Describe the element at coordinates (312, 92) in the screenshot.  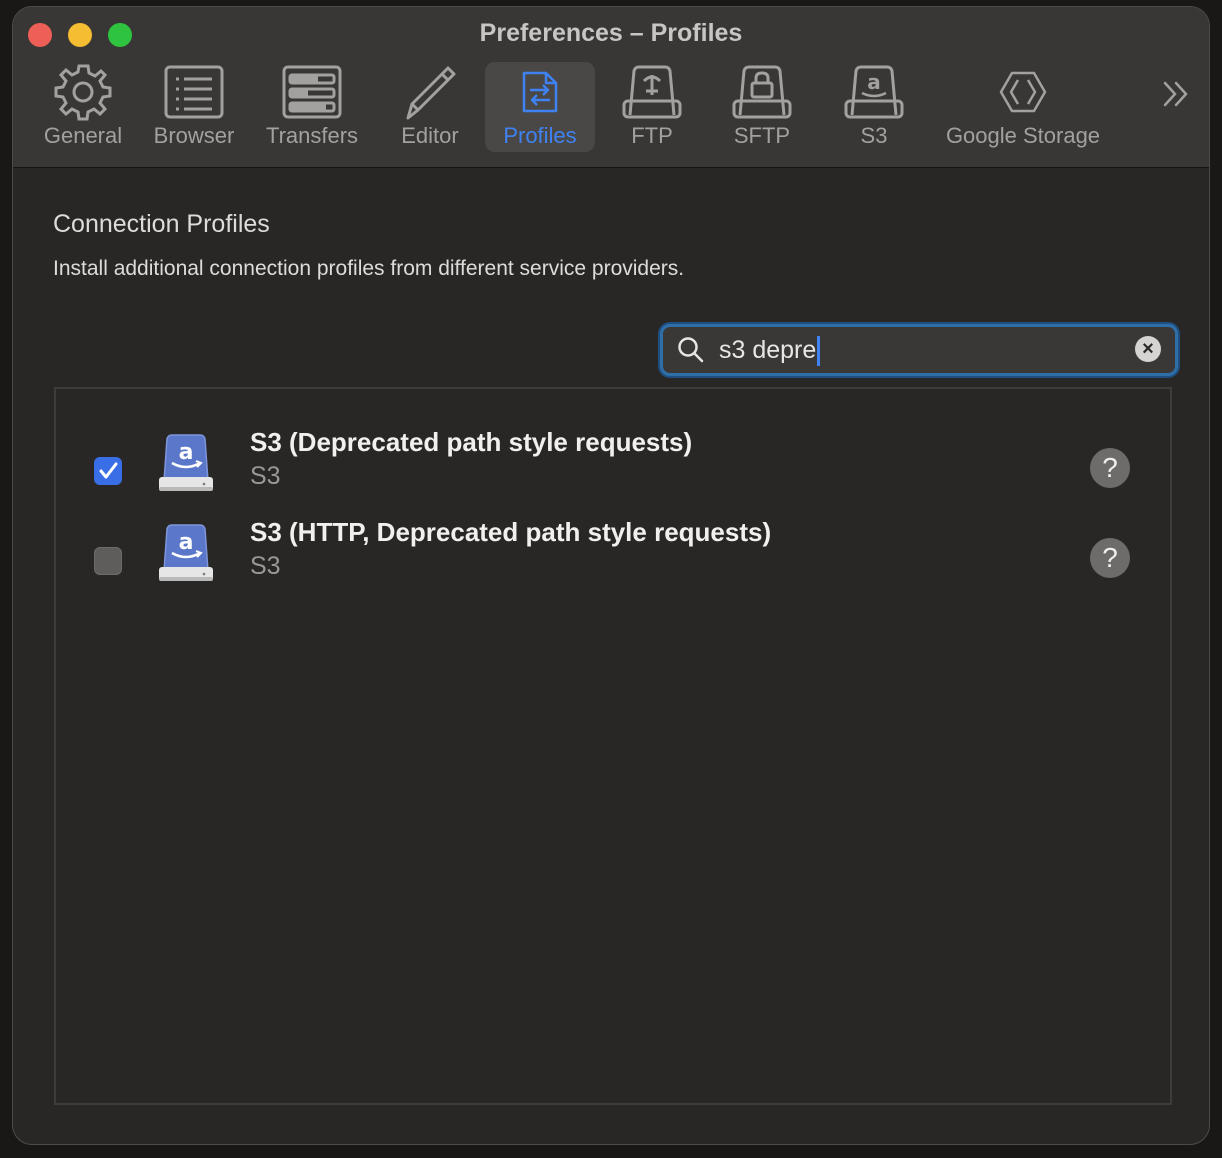
I see `transfers-icon` at that location.